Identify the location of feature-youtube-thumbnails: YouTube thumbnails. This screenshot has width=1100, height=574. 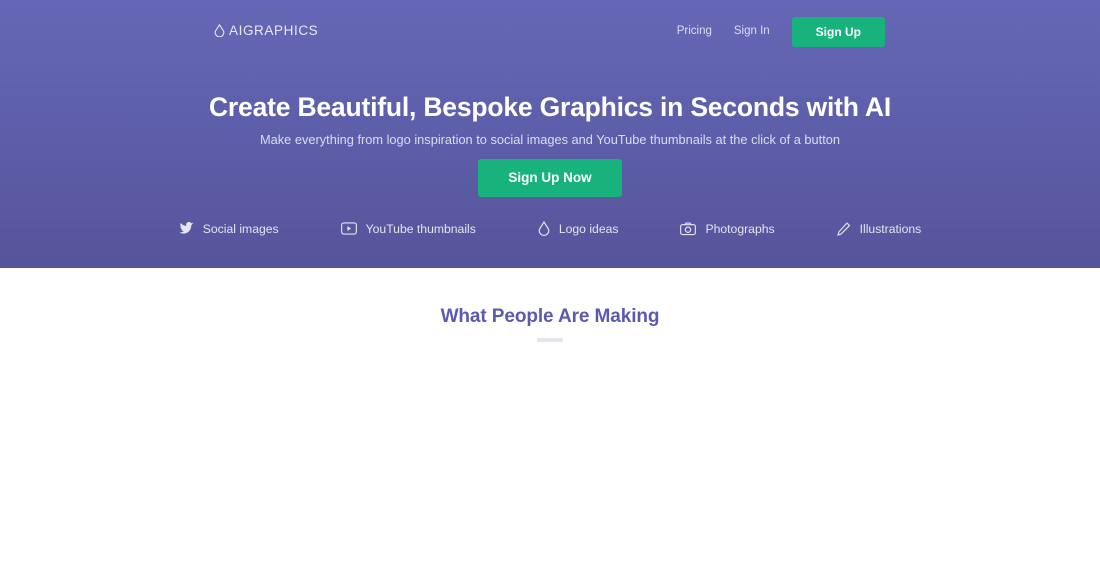
(408, 228).